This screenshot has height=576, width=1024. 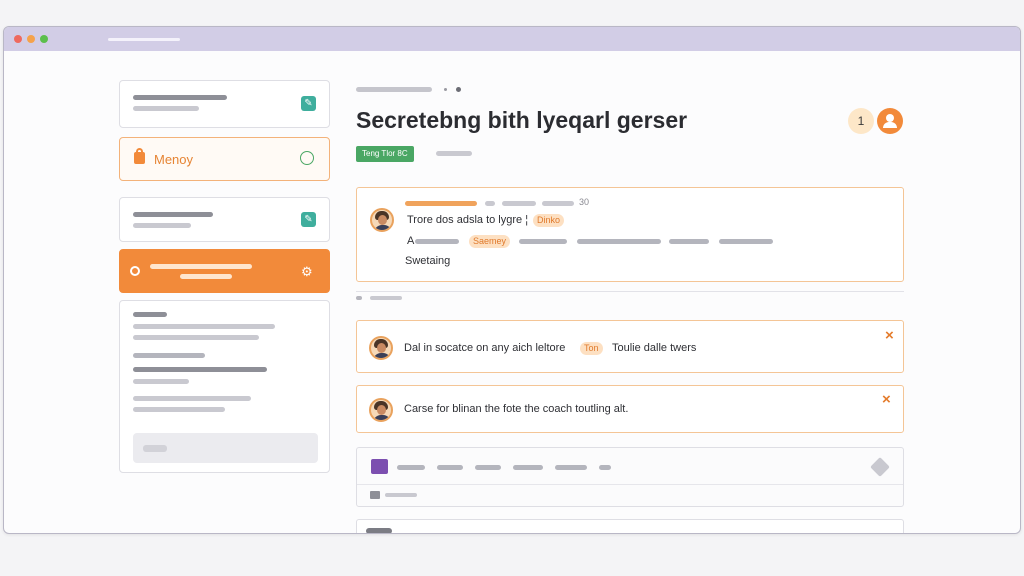 I want to click on breadcrumb-separator, so click(x=445, y=89).